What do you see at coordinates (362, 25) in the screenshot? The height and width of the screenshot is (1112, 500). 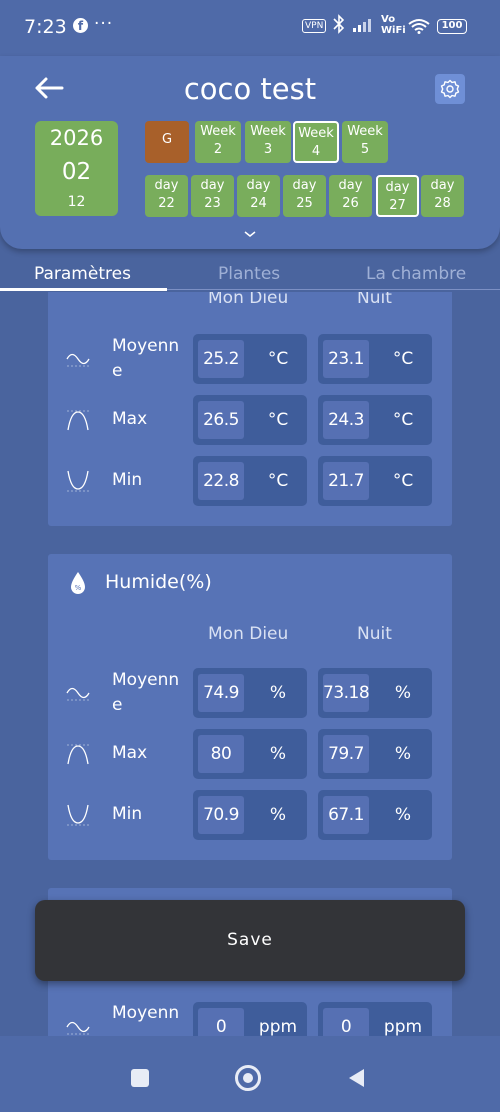 I see `signal-icon` at bounding box center [362, 25].